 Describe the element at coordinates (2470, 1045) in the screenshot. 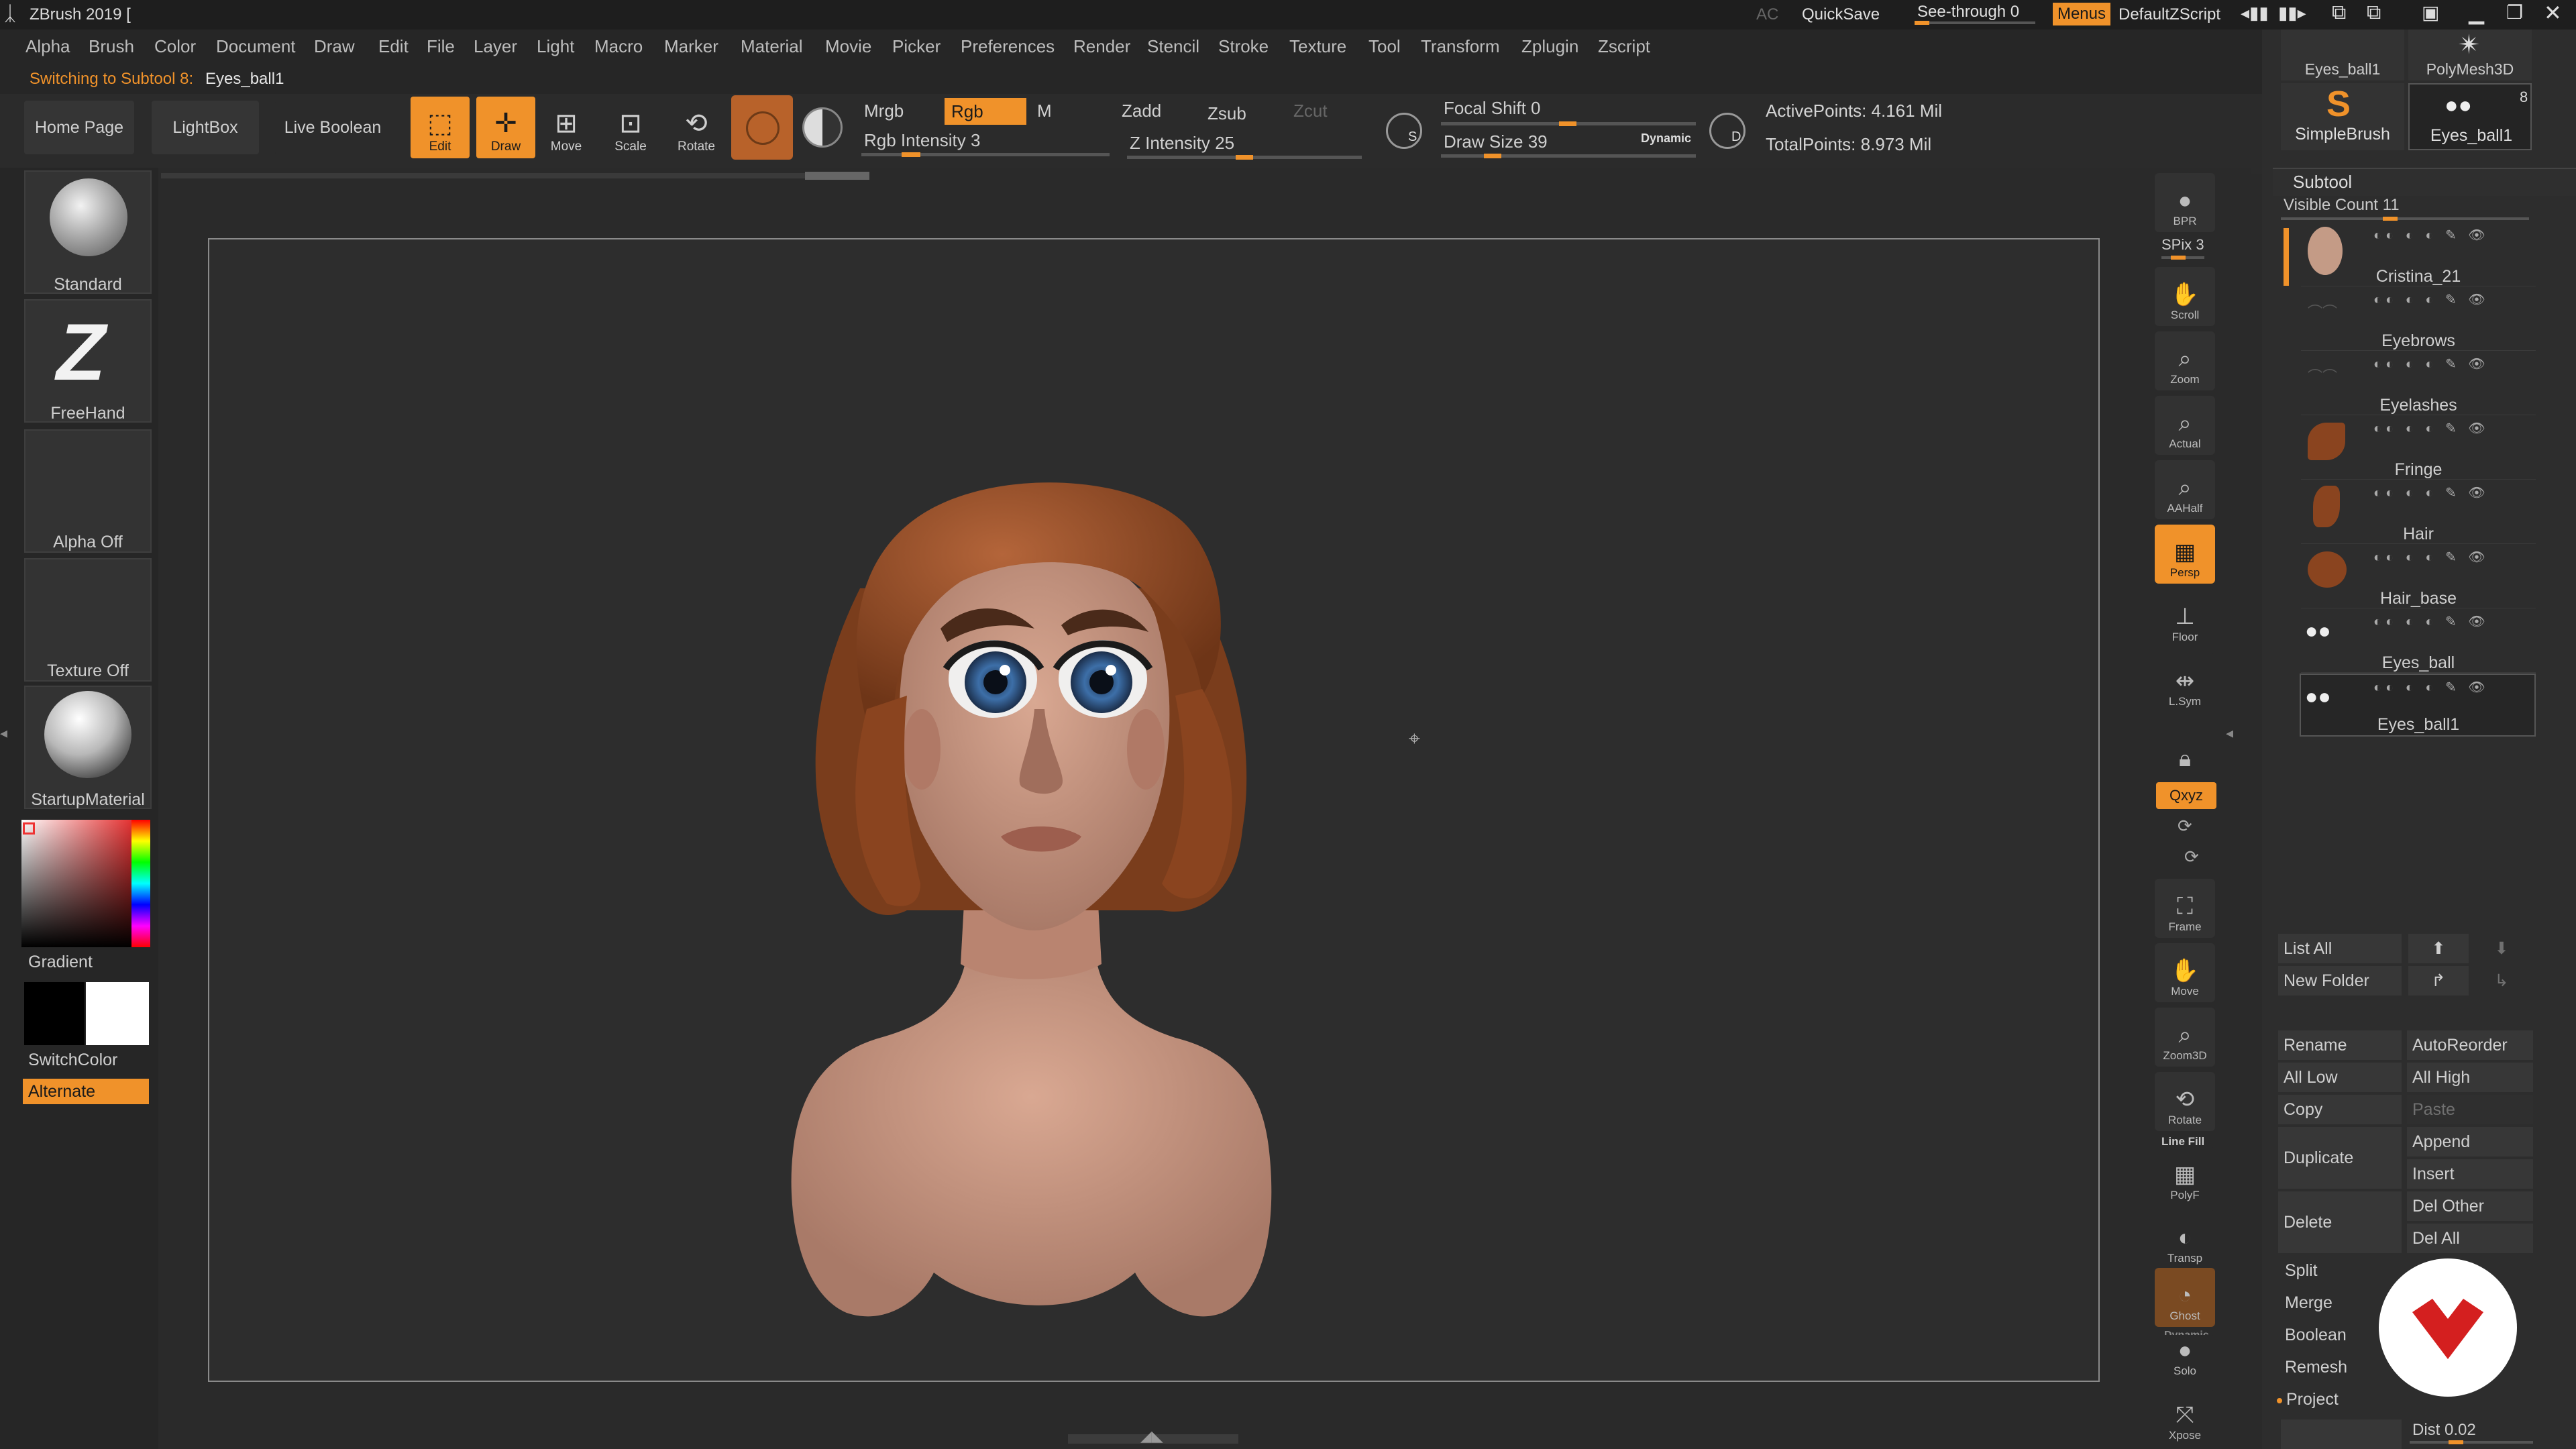

I see `autoreorder-button: AutoReorder` at that location.